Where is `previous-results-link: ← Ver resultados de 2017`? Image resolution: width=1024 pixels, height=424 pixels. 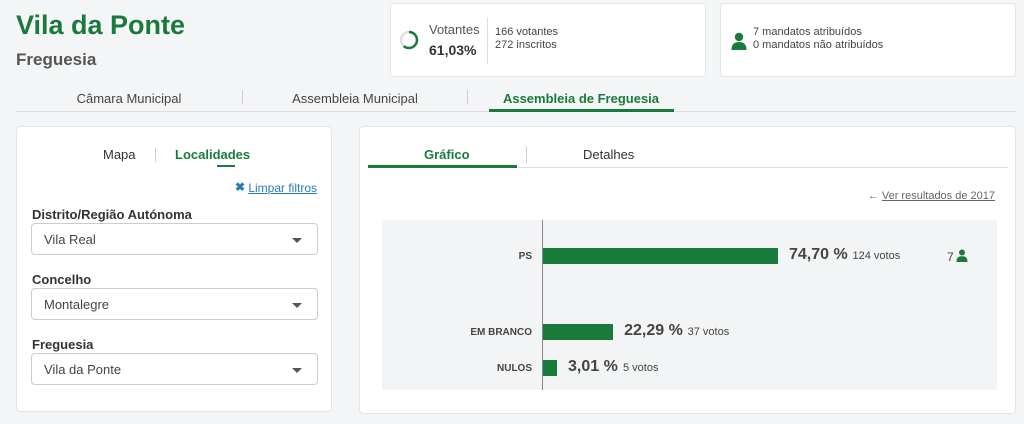 previous-results-link: ← Ver resultados de 2017 is located at coordinates (931, 196).